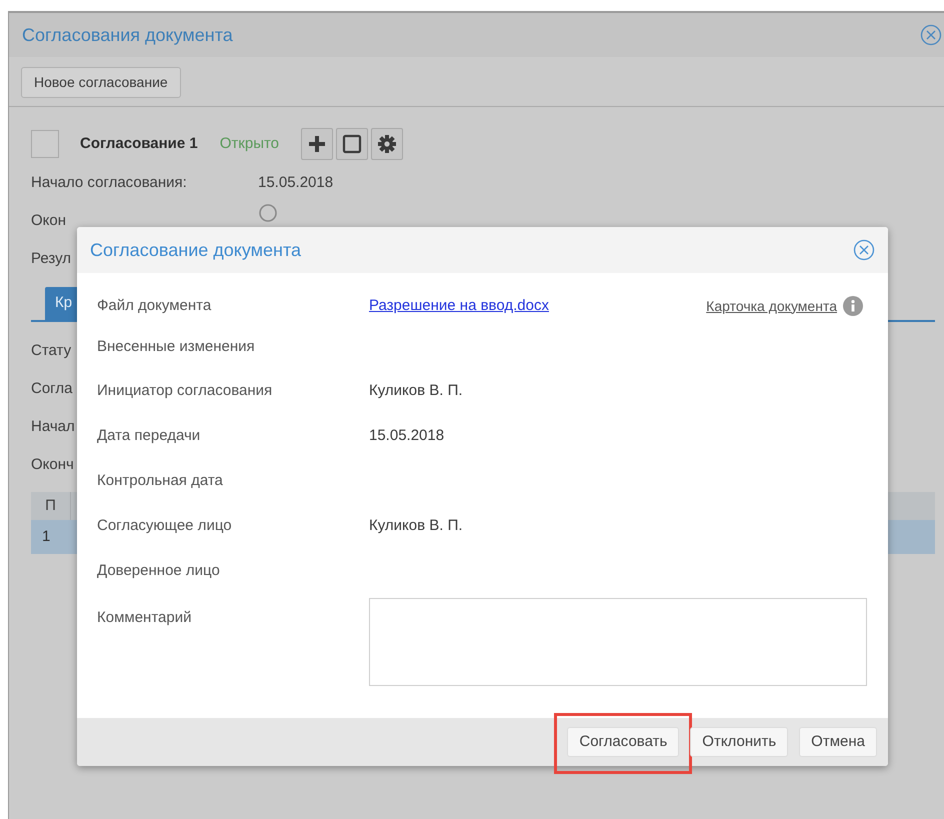 Image resolution: width=944 pixels, height=819 pixels. What do you see at coordinates (46, 536) in the screenshot?
I see `table-cell-text: 1` at bounding box center [46, 536].